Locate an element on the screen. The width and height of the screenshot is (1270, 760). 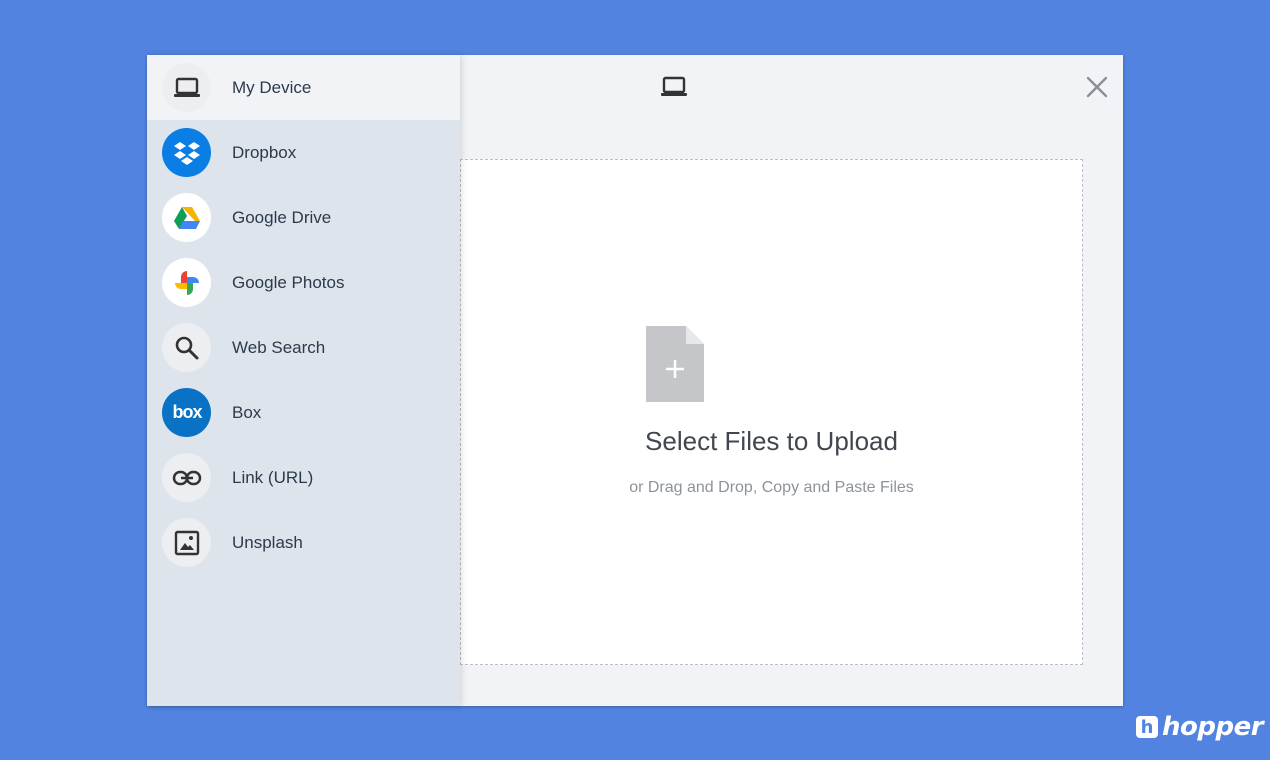
sidebar-item-box: box Box is located at coordinates (303, 412).